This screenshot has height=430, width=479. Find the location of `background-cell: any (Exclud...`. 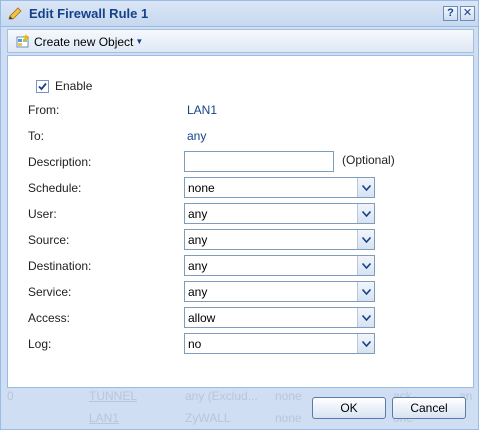

background-cell: any (Exclud... is located at coordinates (221, 396).